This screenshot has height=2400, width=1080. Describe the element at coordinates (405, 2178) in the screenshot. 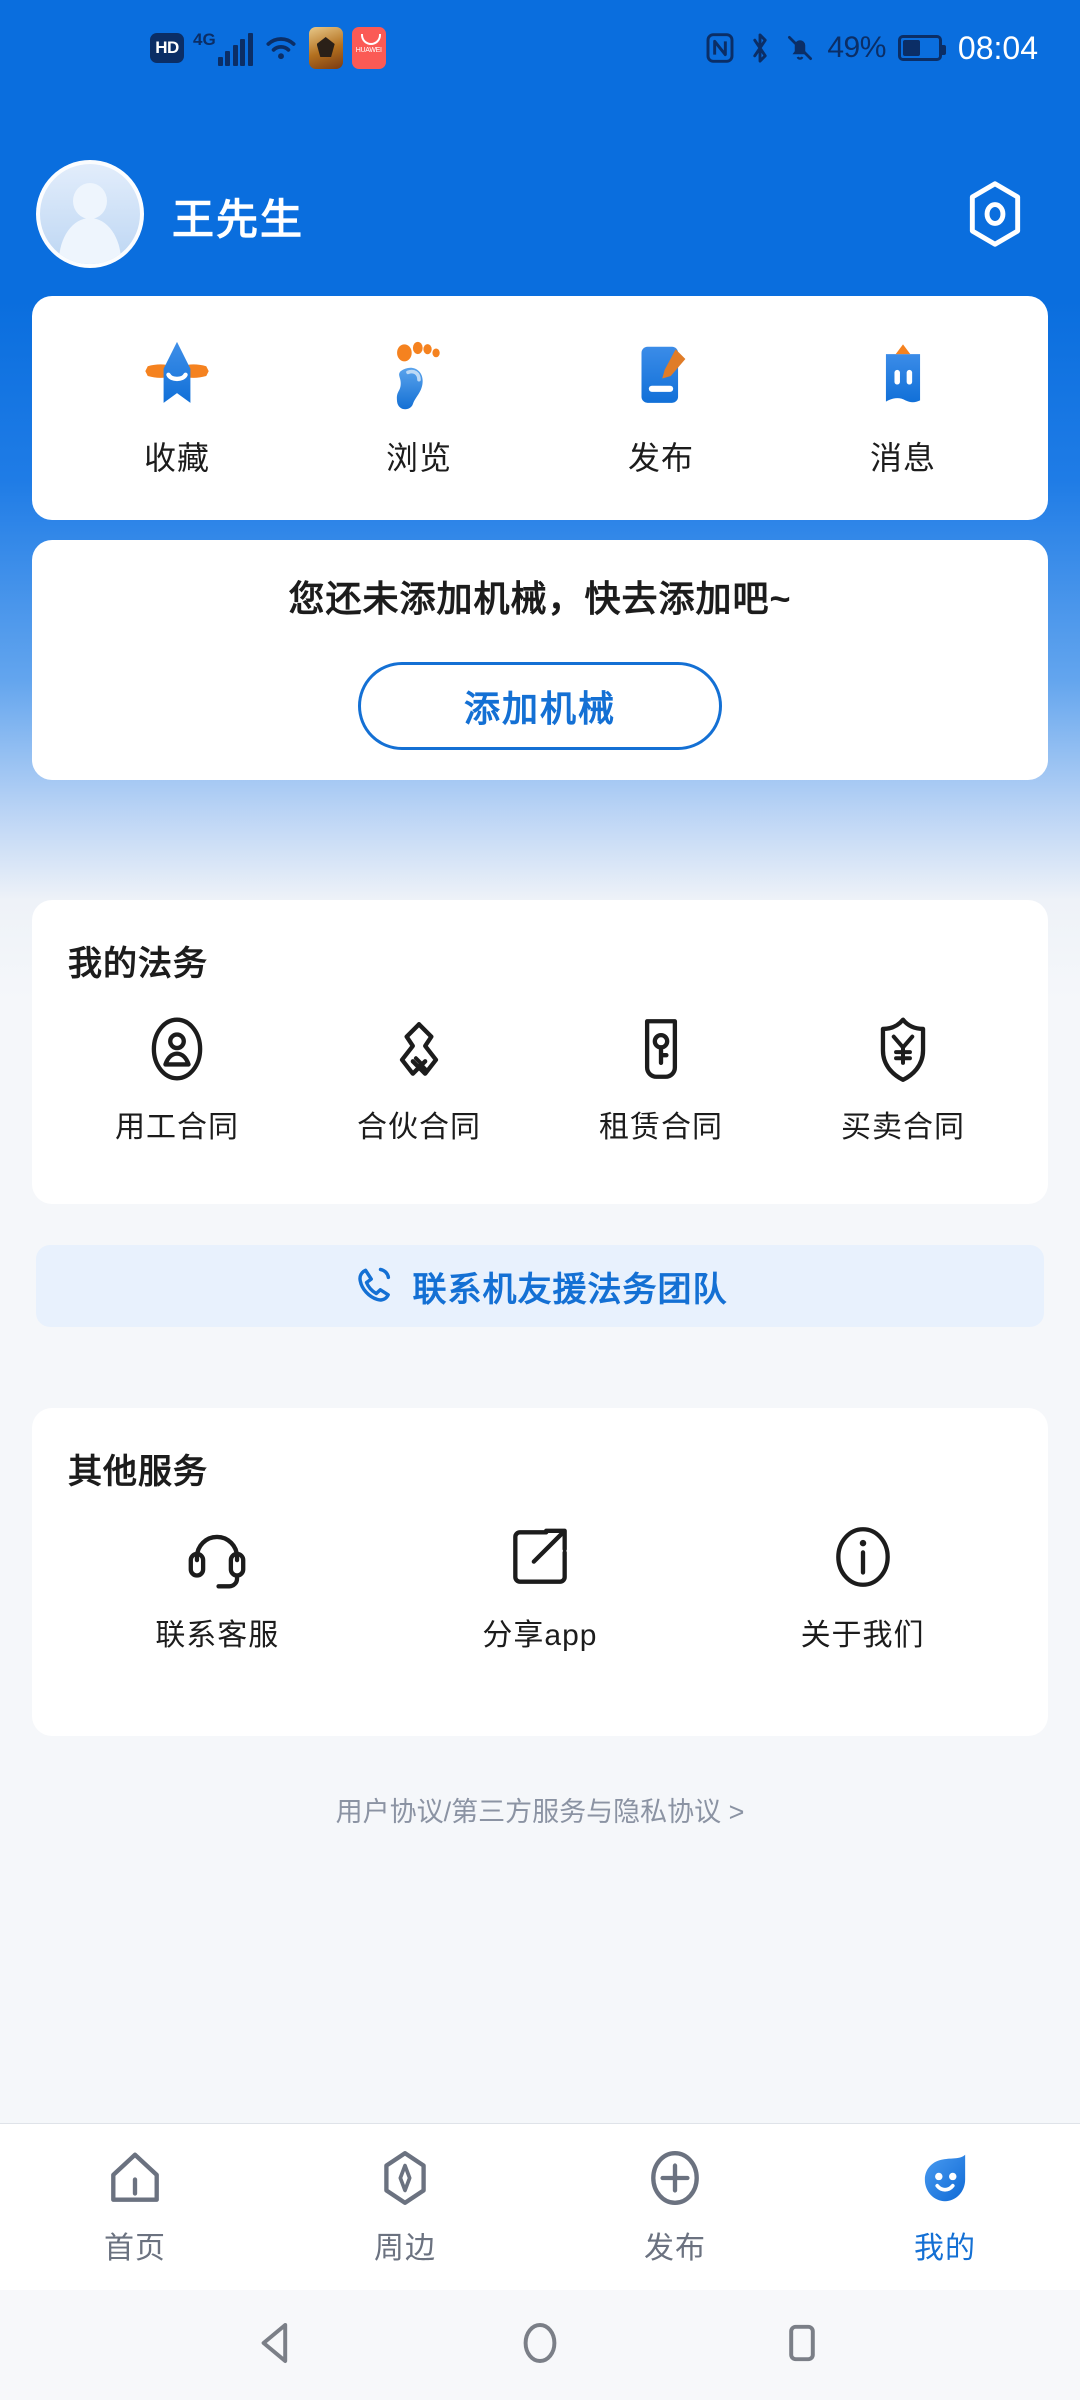

I see `compass-icon` at that location.